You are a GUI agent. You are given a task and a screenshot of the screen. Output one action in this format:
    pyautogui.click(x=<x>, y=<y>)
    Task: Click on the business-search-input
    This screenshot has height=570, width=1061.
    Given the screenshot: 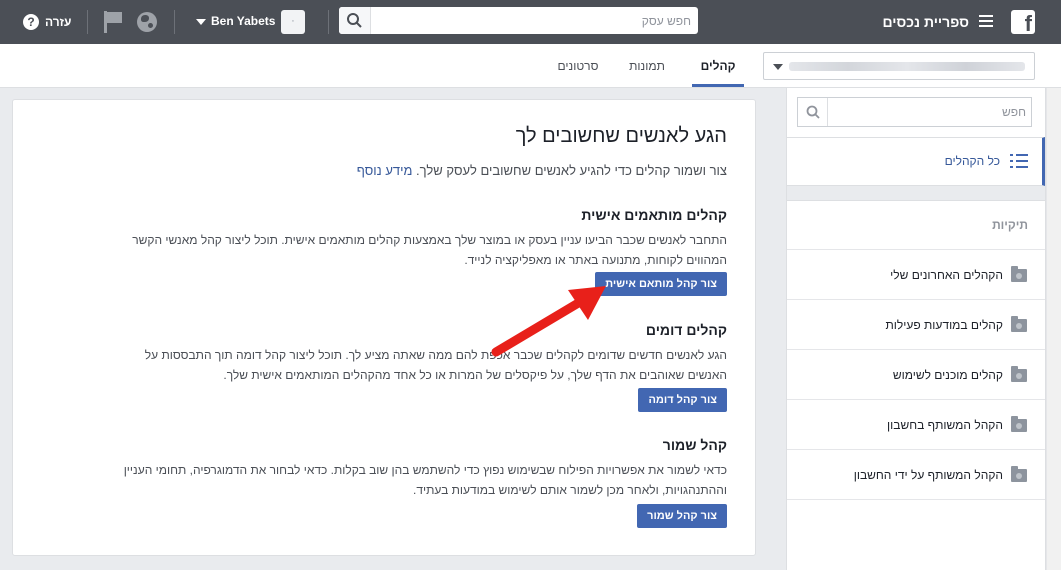 What is the action you would take?
    pyautogui.click(x=533, y=20)
    